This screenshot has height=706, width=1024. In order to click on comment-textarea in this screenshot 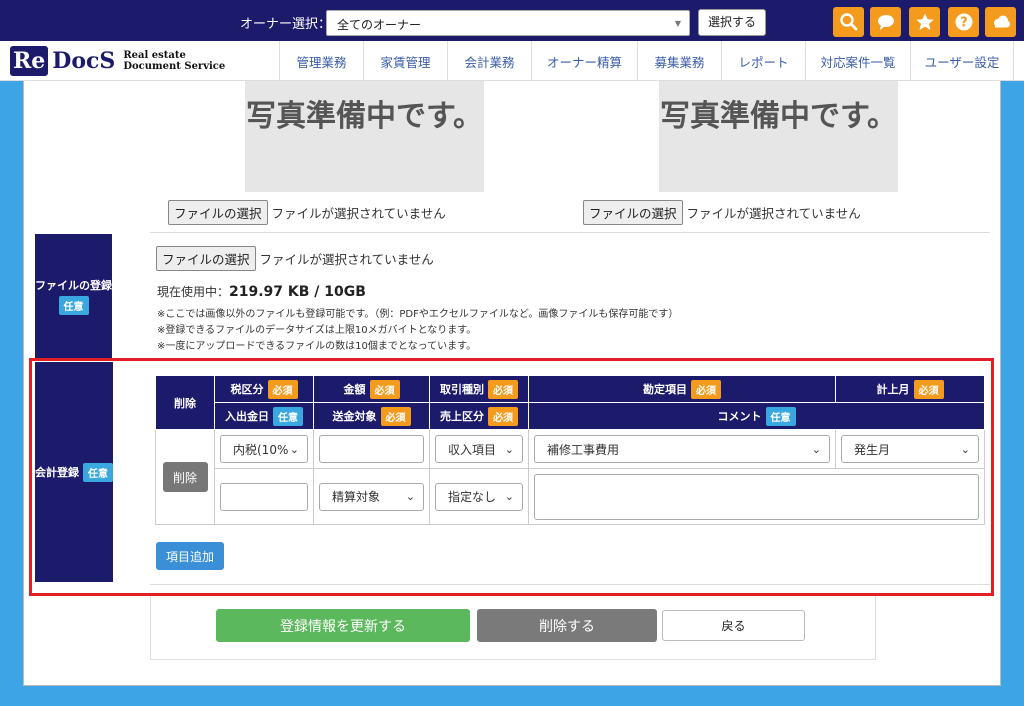, I will do `click(756, 496)`.